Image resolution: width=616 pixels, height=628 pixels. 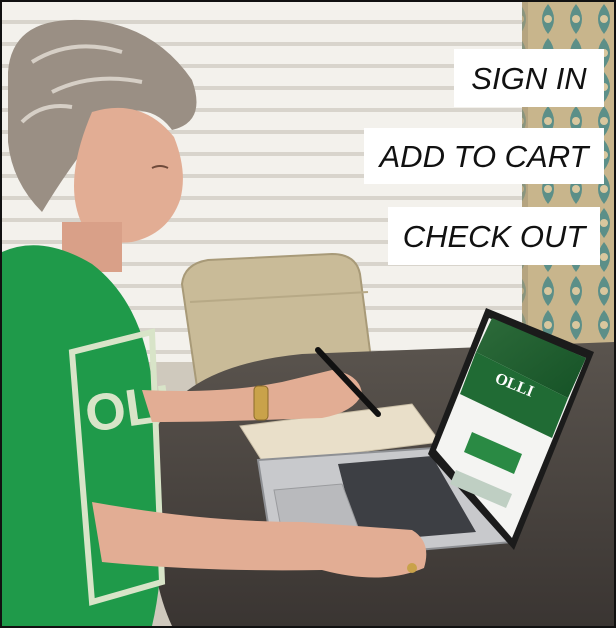 I want to click on bracelet, so click(x=261, y=403).